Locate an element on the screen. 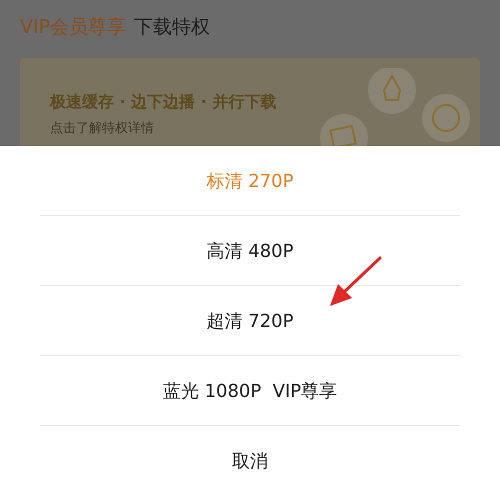 This screenshot has height=495, width=500. banner-subtitle: 点击了解特权详情 is located at coordinates (102, 128).